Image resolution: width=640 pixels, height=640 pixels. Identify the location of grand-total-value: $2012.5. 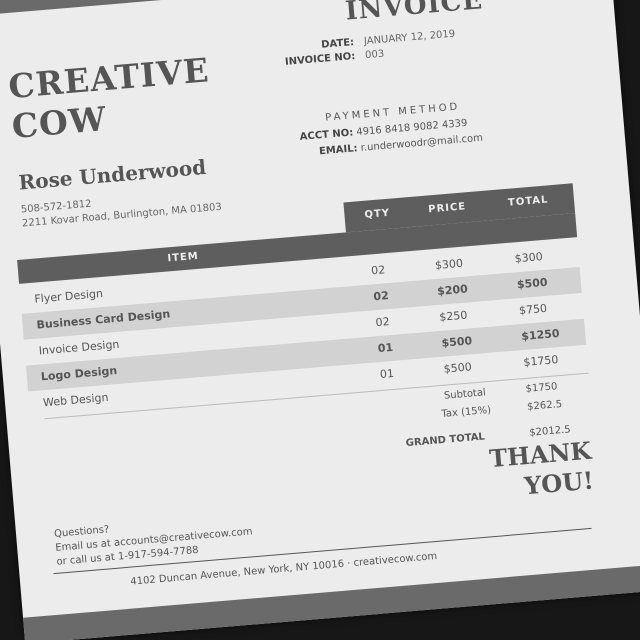
(550, 431).